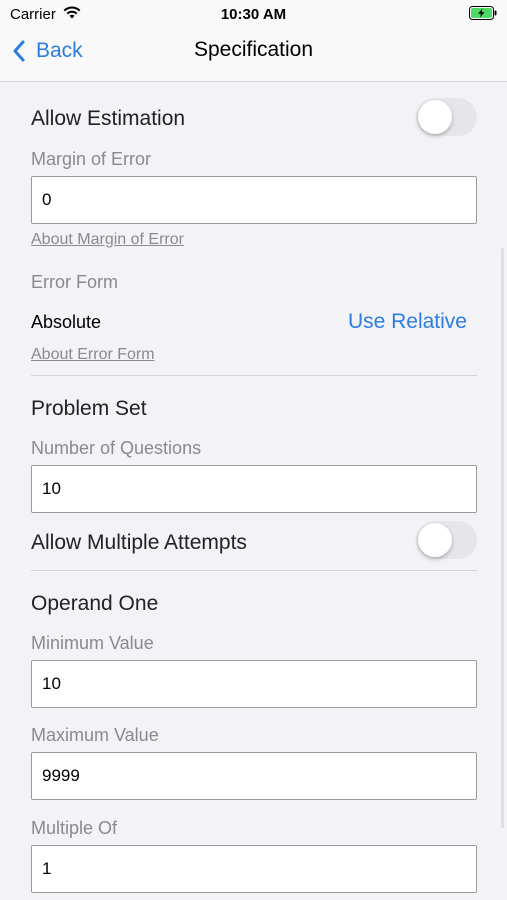  I want to click on problem-set-title: Problem Set, so click(89, 408).